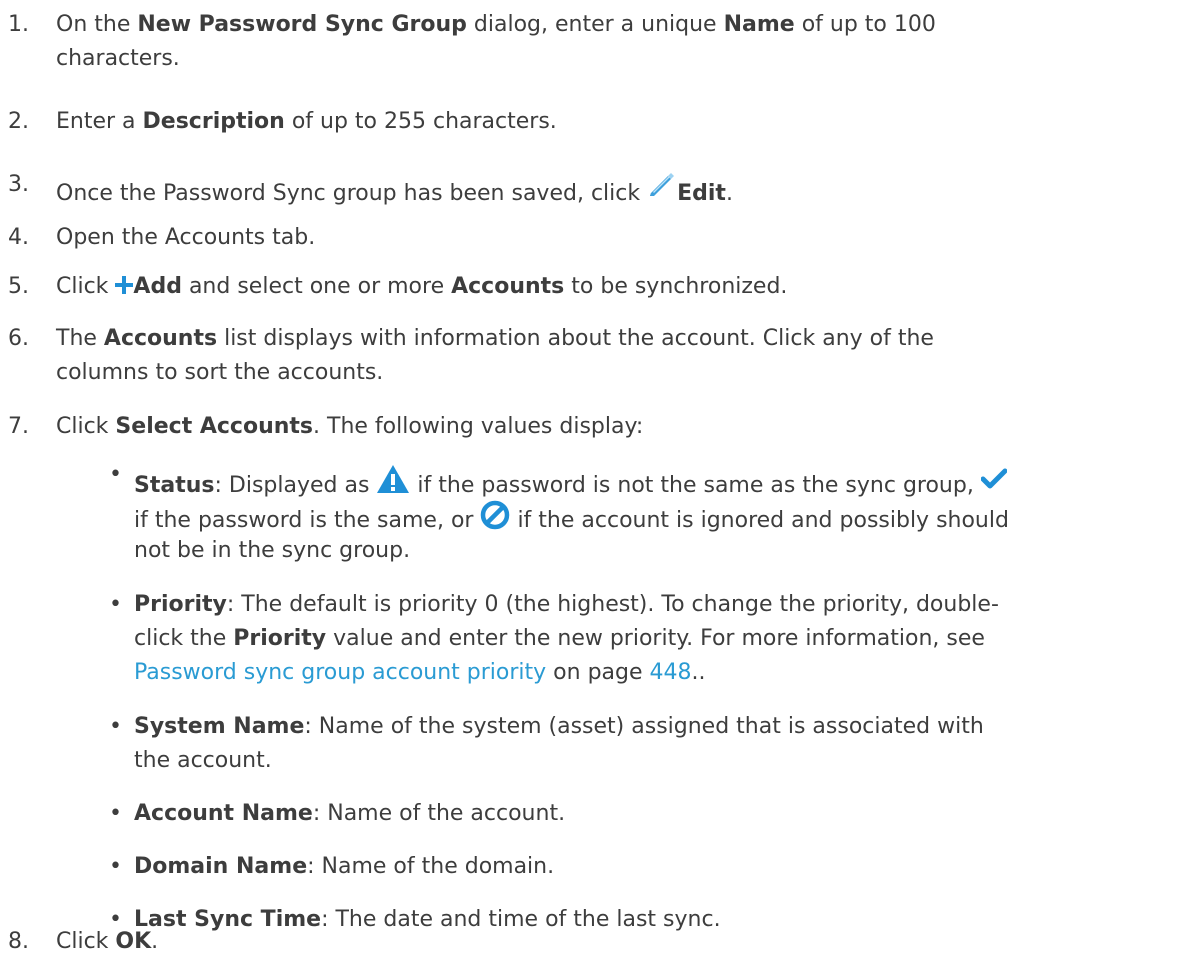 This screenshot has width=1187, height=959. What do you see at coordinates (302, 24) in the screenshot?
I see `dialog-name: New Password Sync Group` at bounding box center [302, 24].